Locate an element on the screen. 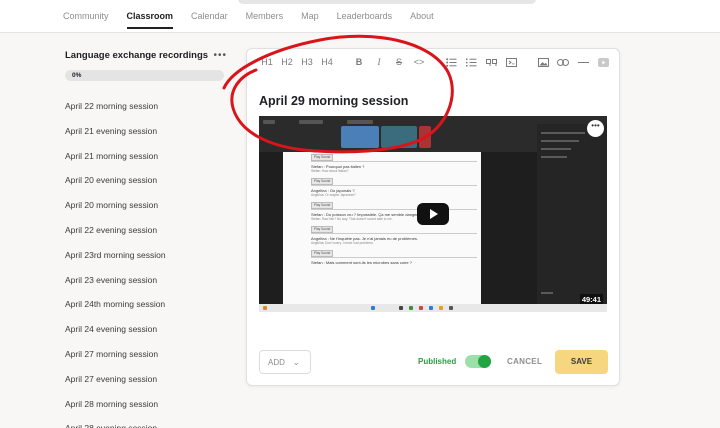 This screenshot has height=428, width=720. add-label: ADD is located at coordinates (276, 362).